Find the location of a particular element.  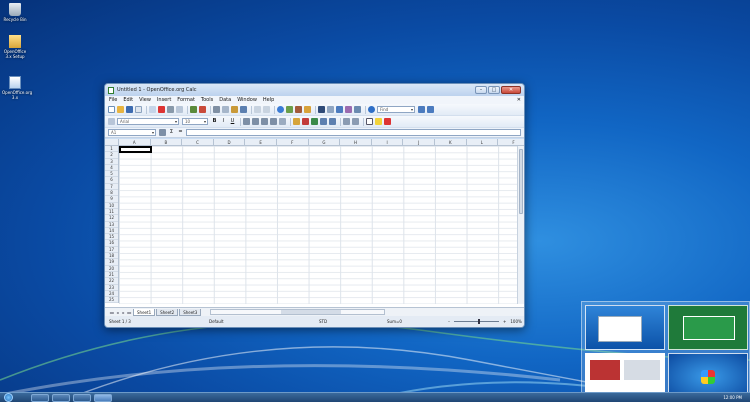

next-sheet-button: ▸ is located at coordinates (123, 312).